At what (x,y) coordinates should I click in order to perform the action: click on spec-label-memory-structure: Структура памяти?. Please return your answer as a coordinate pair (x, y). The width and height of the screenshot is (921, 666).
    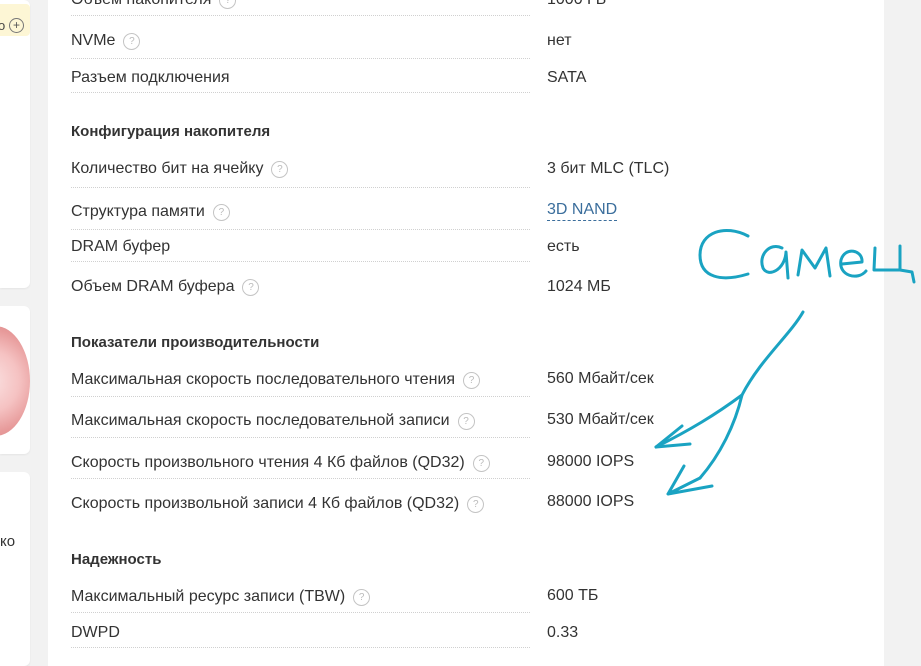
    Looking at the image, I should click on (150, 212).